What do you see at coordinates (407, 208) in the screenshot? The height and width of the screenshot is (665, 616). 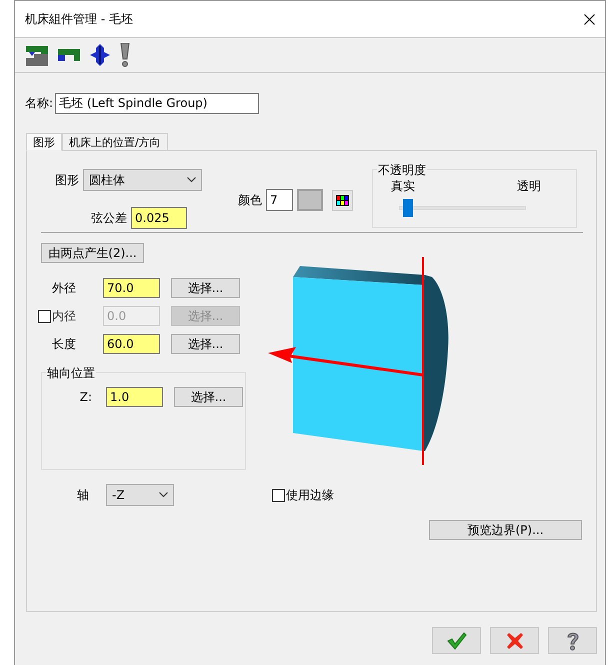 I see `slider-thumb` at bounding box center [407, 208].